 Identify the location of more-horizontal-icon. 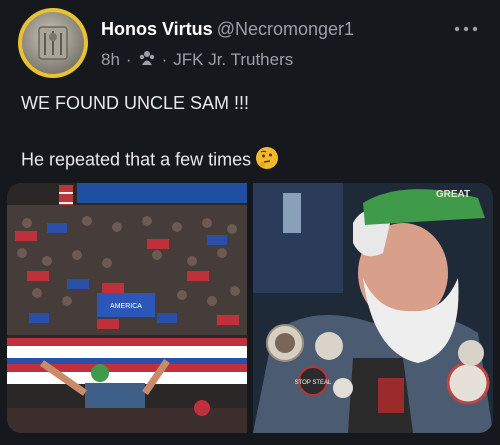
(466, 29).